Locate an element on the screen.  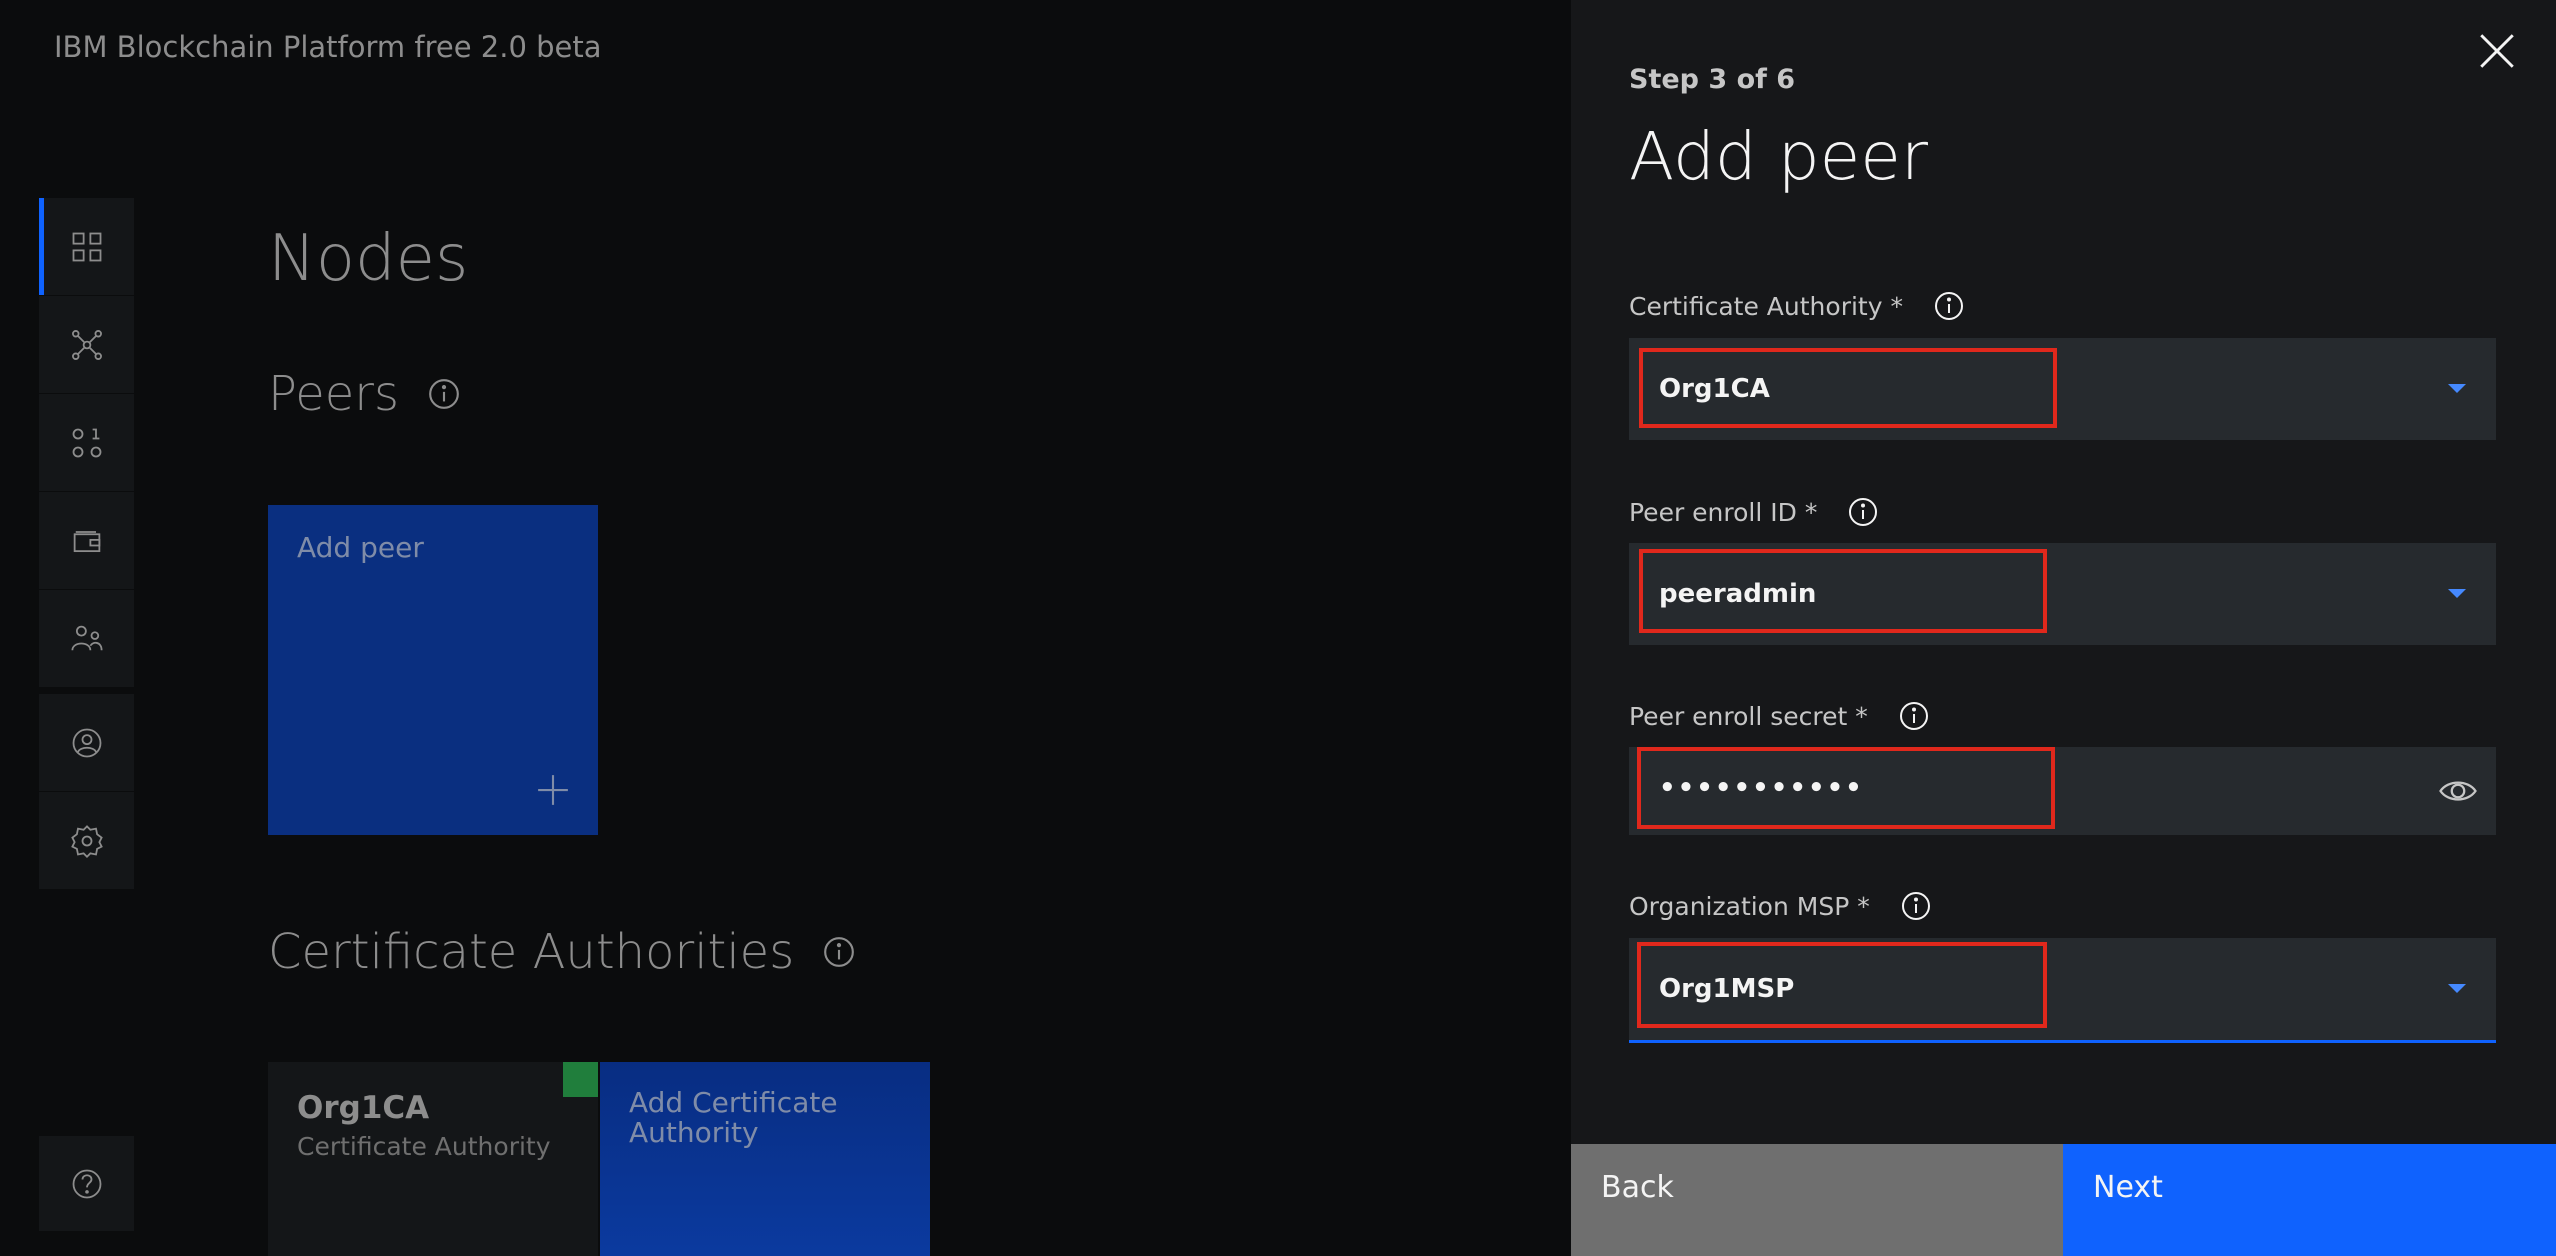
sidebar-item-wallet is located at coordinates (86, 541).